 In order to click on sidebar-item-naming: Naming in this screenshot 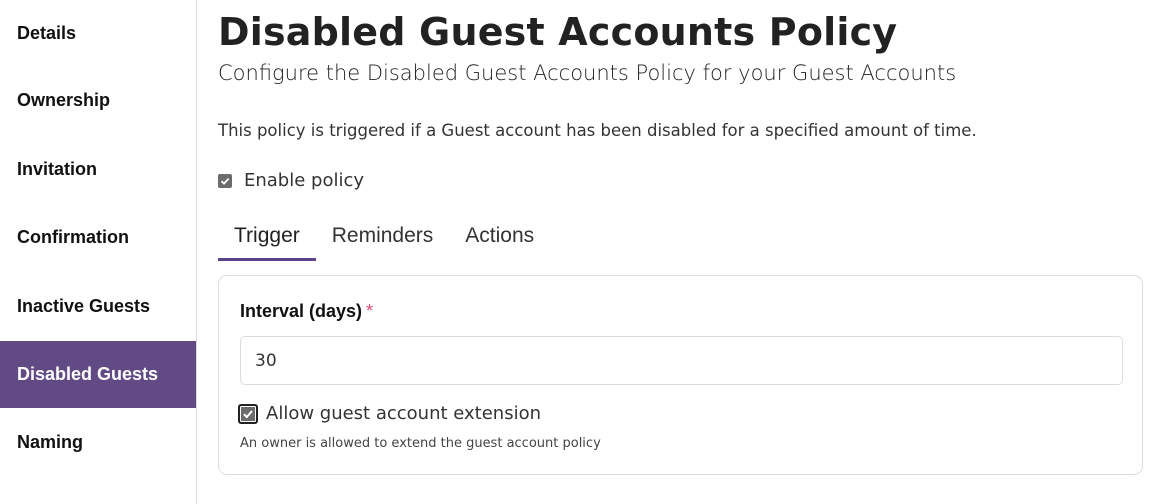, I will do `click(98, 442)`.